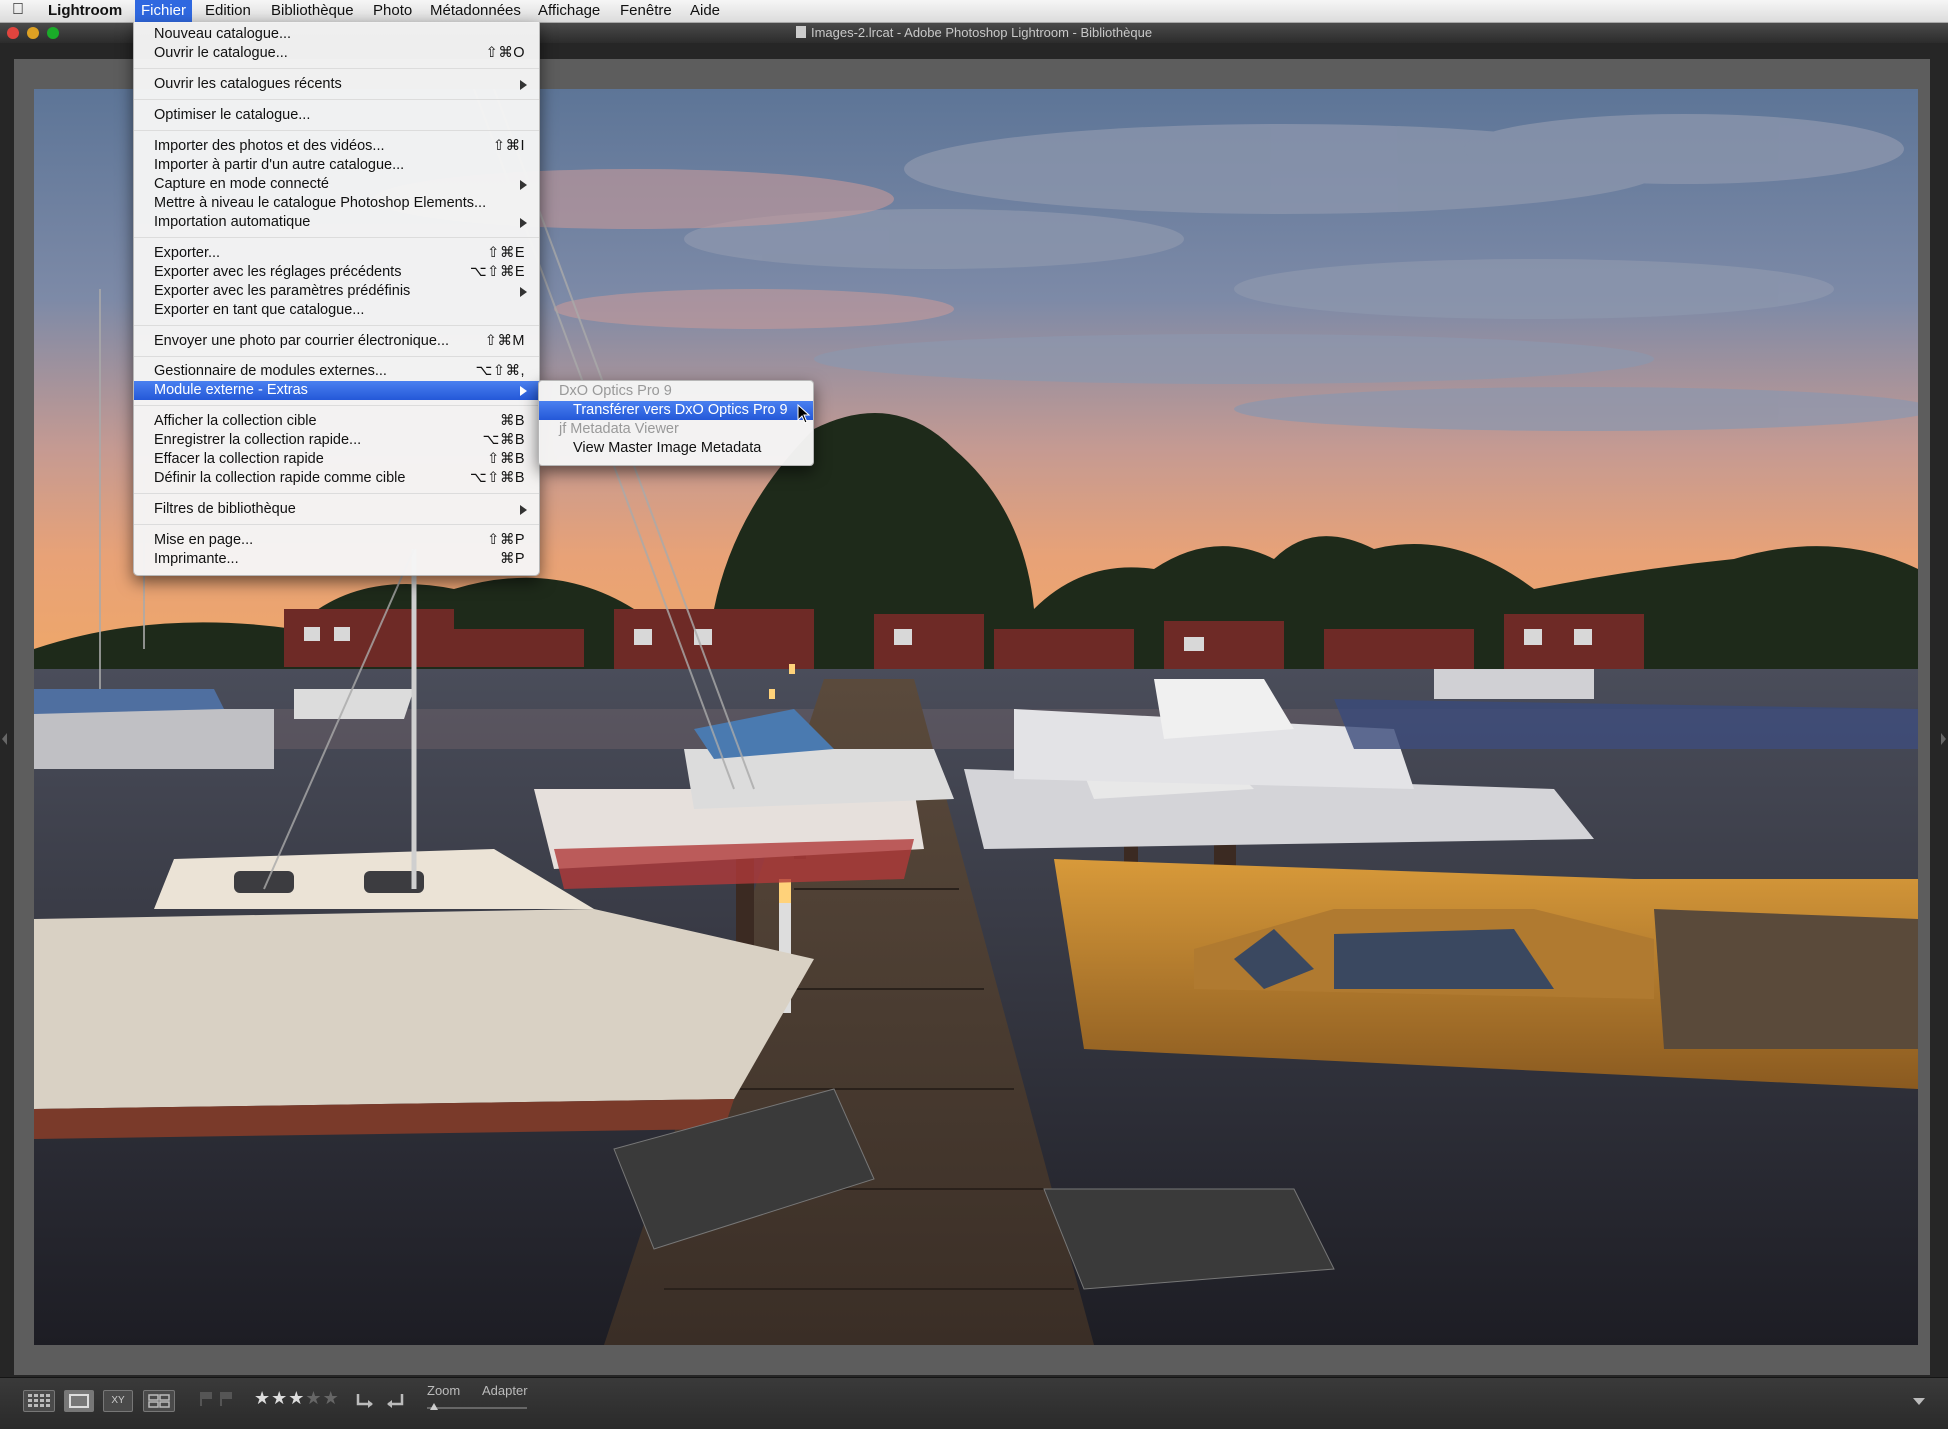 This screenshot has width=1948, height=1429. What do you see at coordinates (395, 1400) in the screenshot?
I see `rotate-right-icon` at bounding box center [395, 1400].